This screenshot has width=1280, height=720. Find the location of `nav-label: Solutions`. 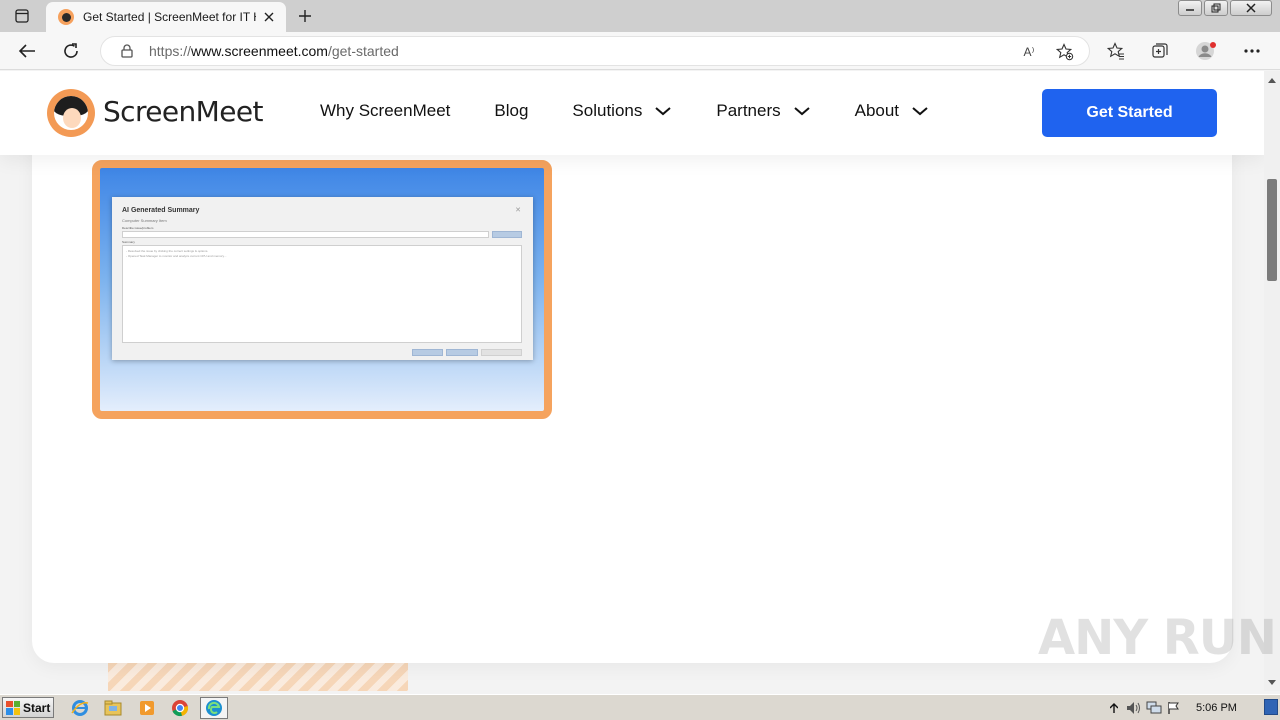

nav-label: Solutions is located at coordinates (607, 110).